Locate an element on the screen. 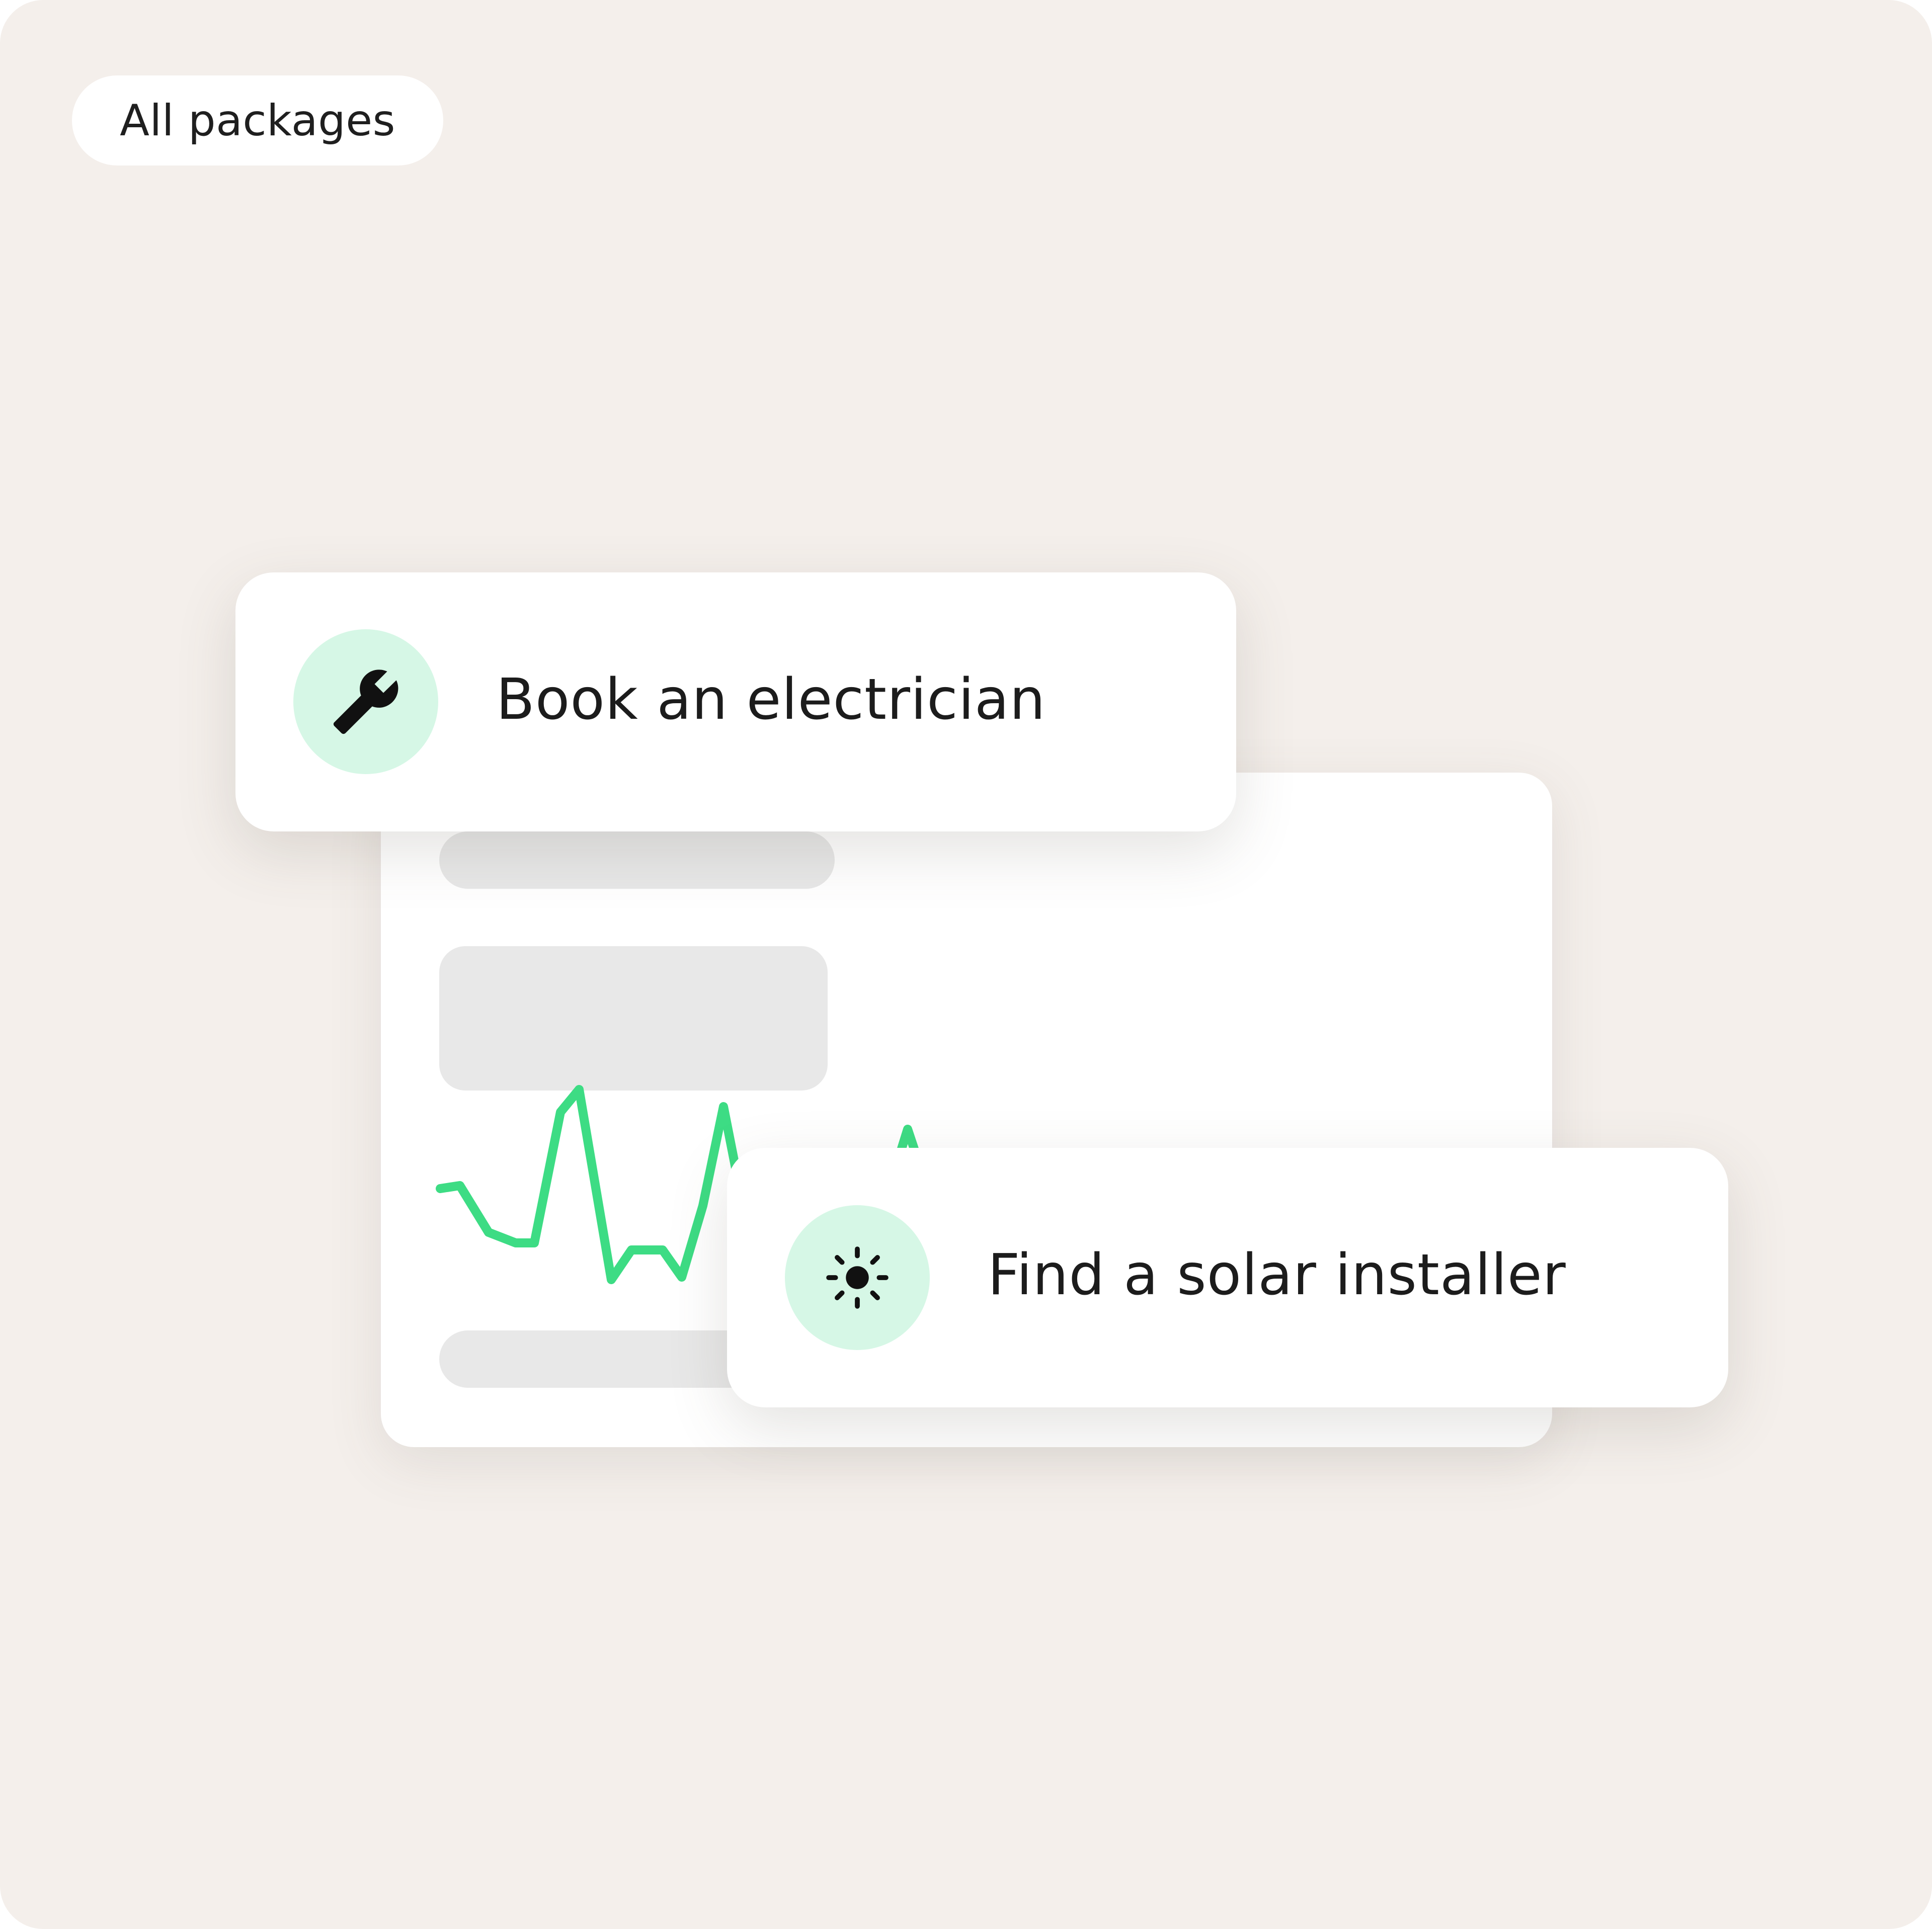 The width and height of the screenshot is (1932, 1929). find-solar-installer-card: Find a solar installer is located at coordinates (1227, 1278).